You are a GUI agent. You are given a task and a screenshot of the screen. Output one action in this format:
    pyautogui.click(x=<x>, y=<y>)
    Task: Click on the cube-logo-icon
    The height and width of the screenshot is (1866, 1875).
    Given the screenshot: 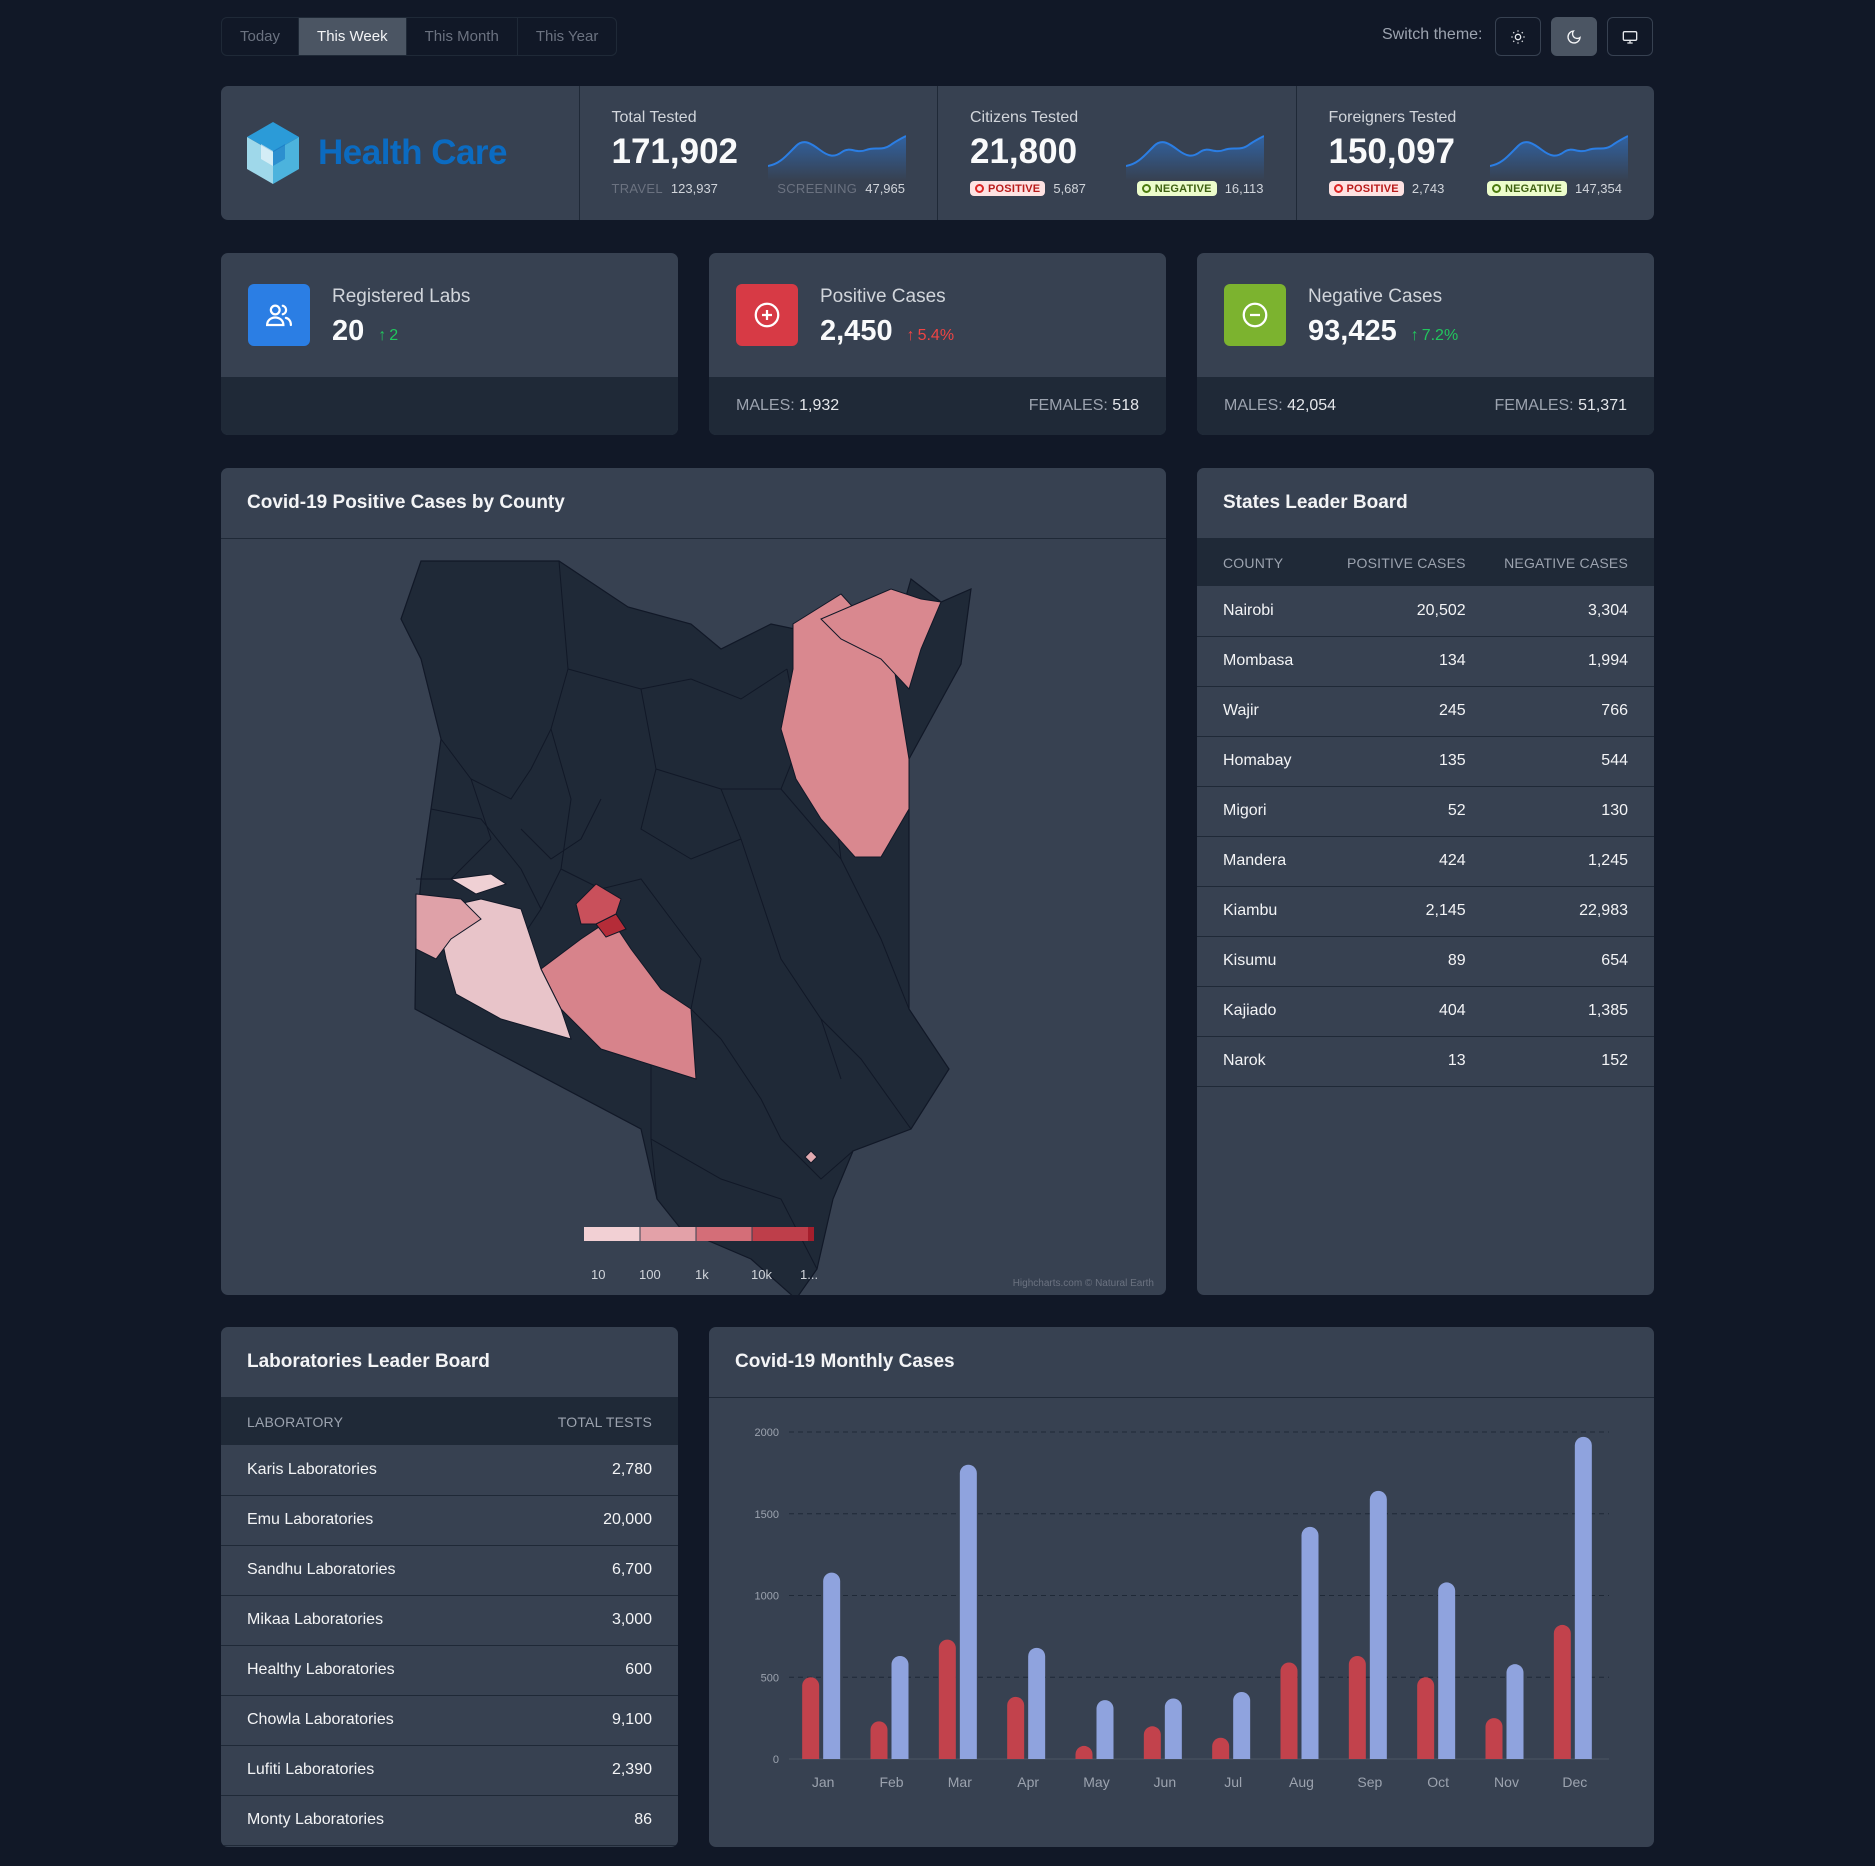 What is the action you would take?
    pyautogui.click(x=273, y=153)
    